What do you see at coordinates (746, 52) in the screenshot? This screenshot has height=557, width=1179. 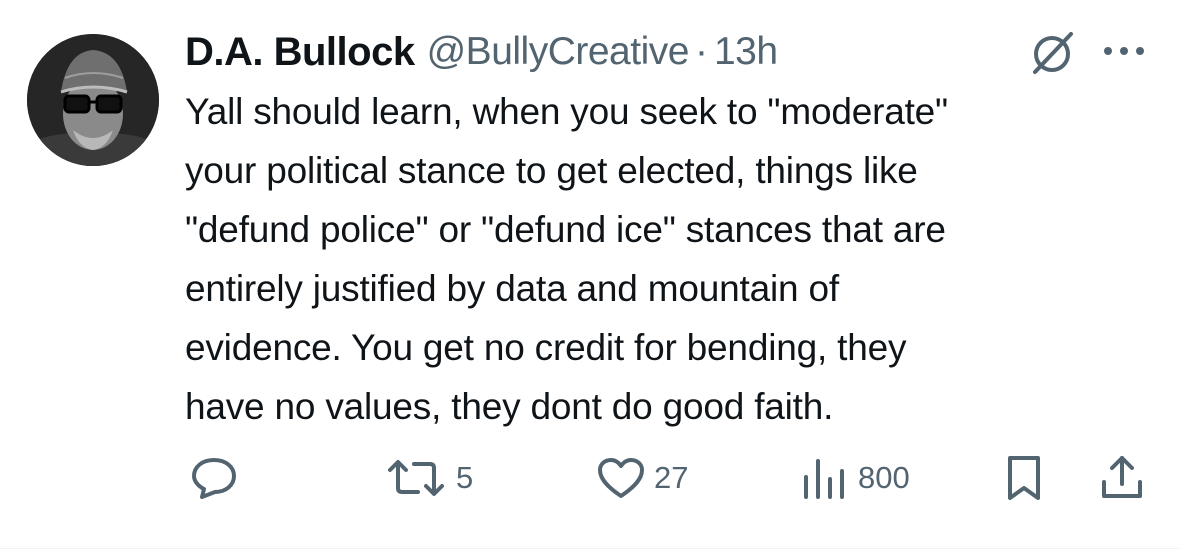 I see `timestamp: 13h` at bounding box center [746, 52].